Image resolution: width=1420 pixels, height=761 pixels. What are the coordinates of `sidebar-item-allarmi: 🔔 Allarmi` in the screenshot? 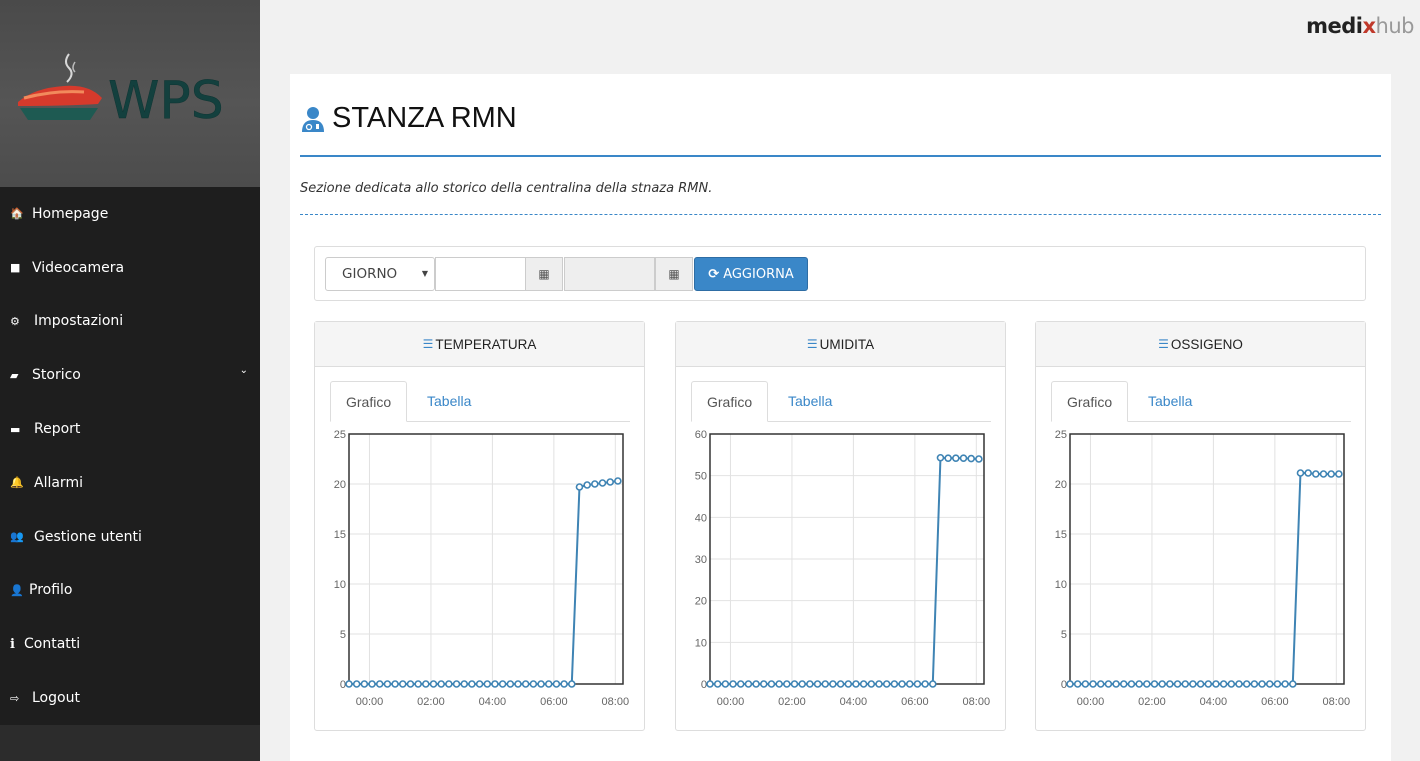 It's located at (130, 483).